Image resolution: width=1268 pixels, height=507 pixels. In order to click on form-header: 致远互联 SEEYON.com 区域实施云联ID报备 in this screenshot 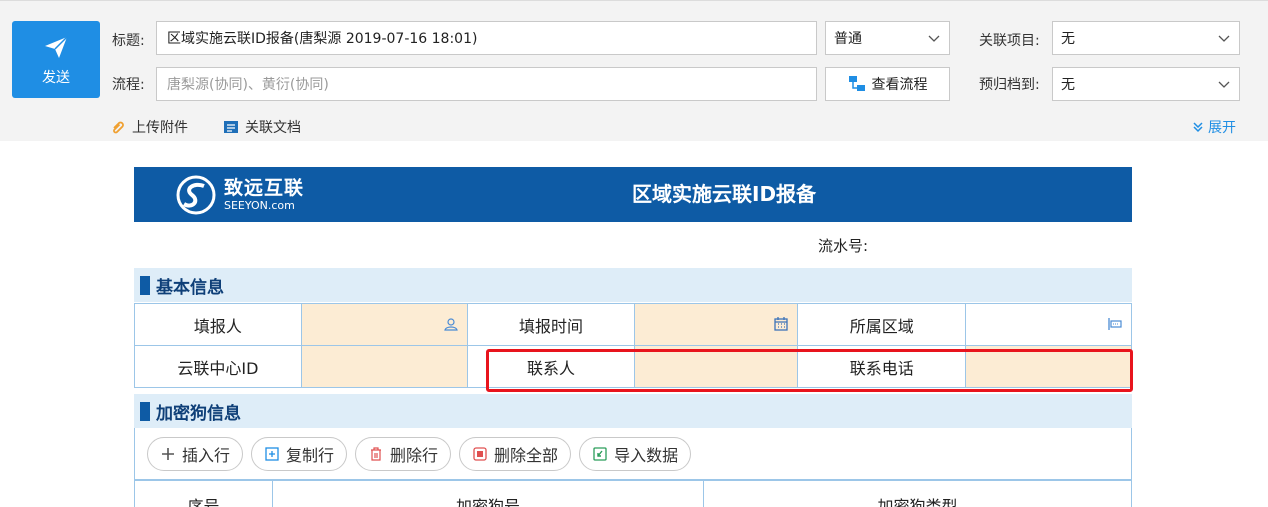, I will do `click(633, 194)`.